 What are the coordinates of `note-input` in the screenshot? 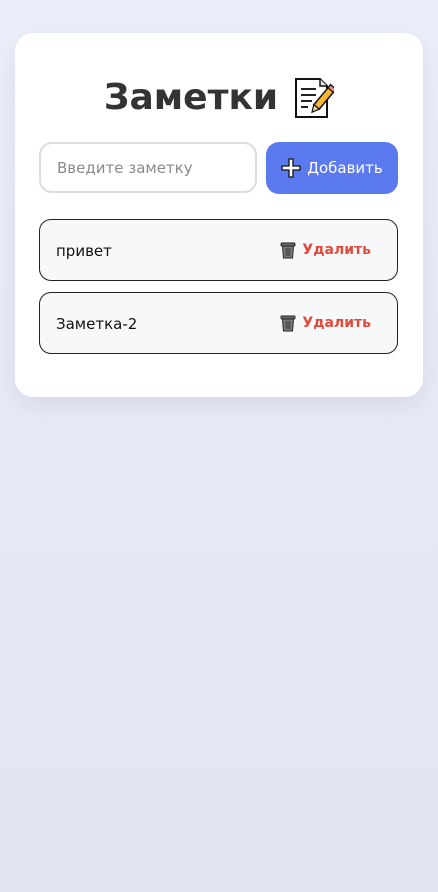 It's located at (148, 167).